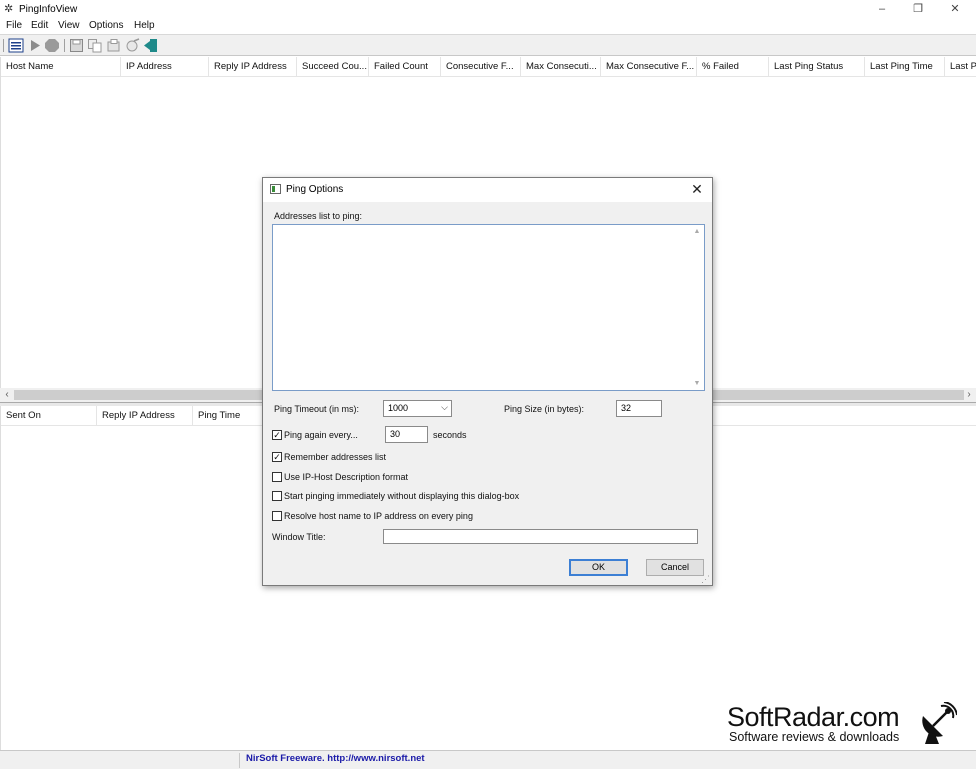  Describe the element at coordinates (488, 759) in the screenshot. I see `status-bar: NirSoft Freeware. http://www.nirsoft.net` at that location.